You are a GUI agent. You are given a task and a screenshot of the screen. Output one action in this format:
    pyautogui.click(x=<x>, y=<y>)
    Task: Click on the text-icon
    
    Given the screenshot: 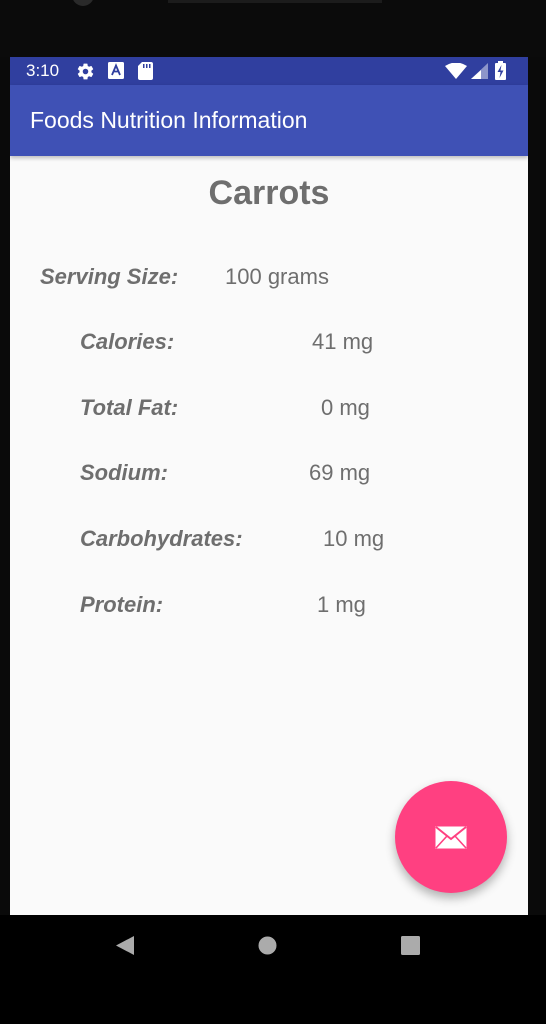 What is the action you would take?
    pyautogui.click(x=116, y=70)
    